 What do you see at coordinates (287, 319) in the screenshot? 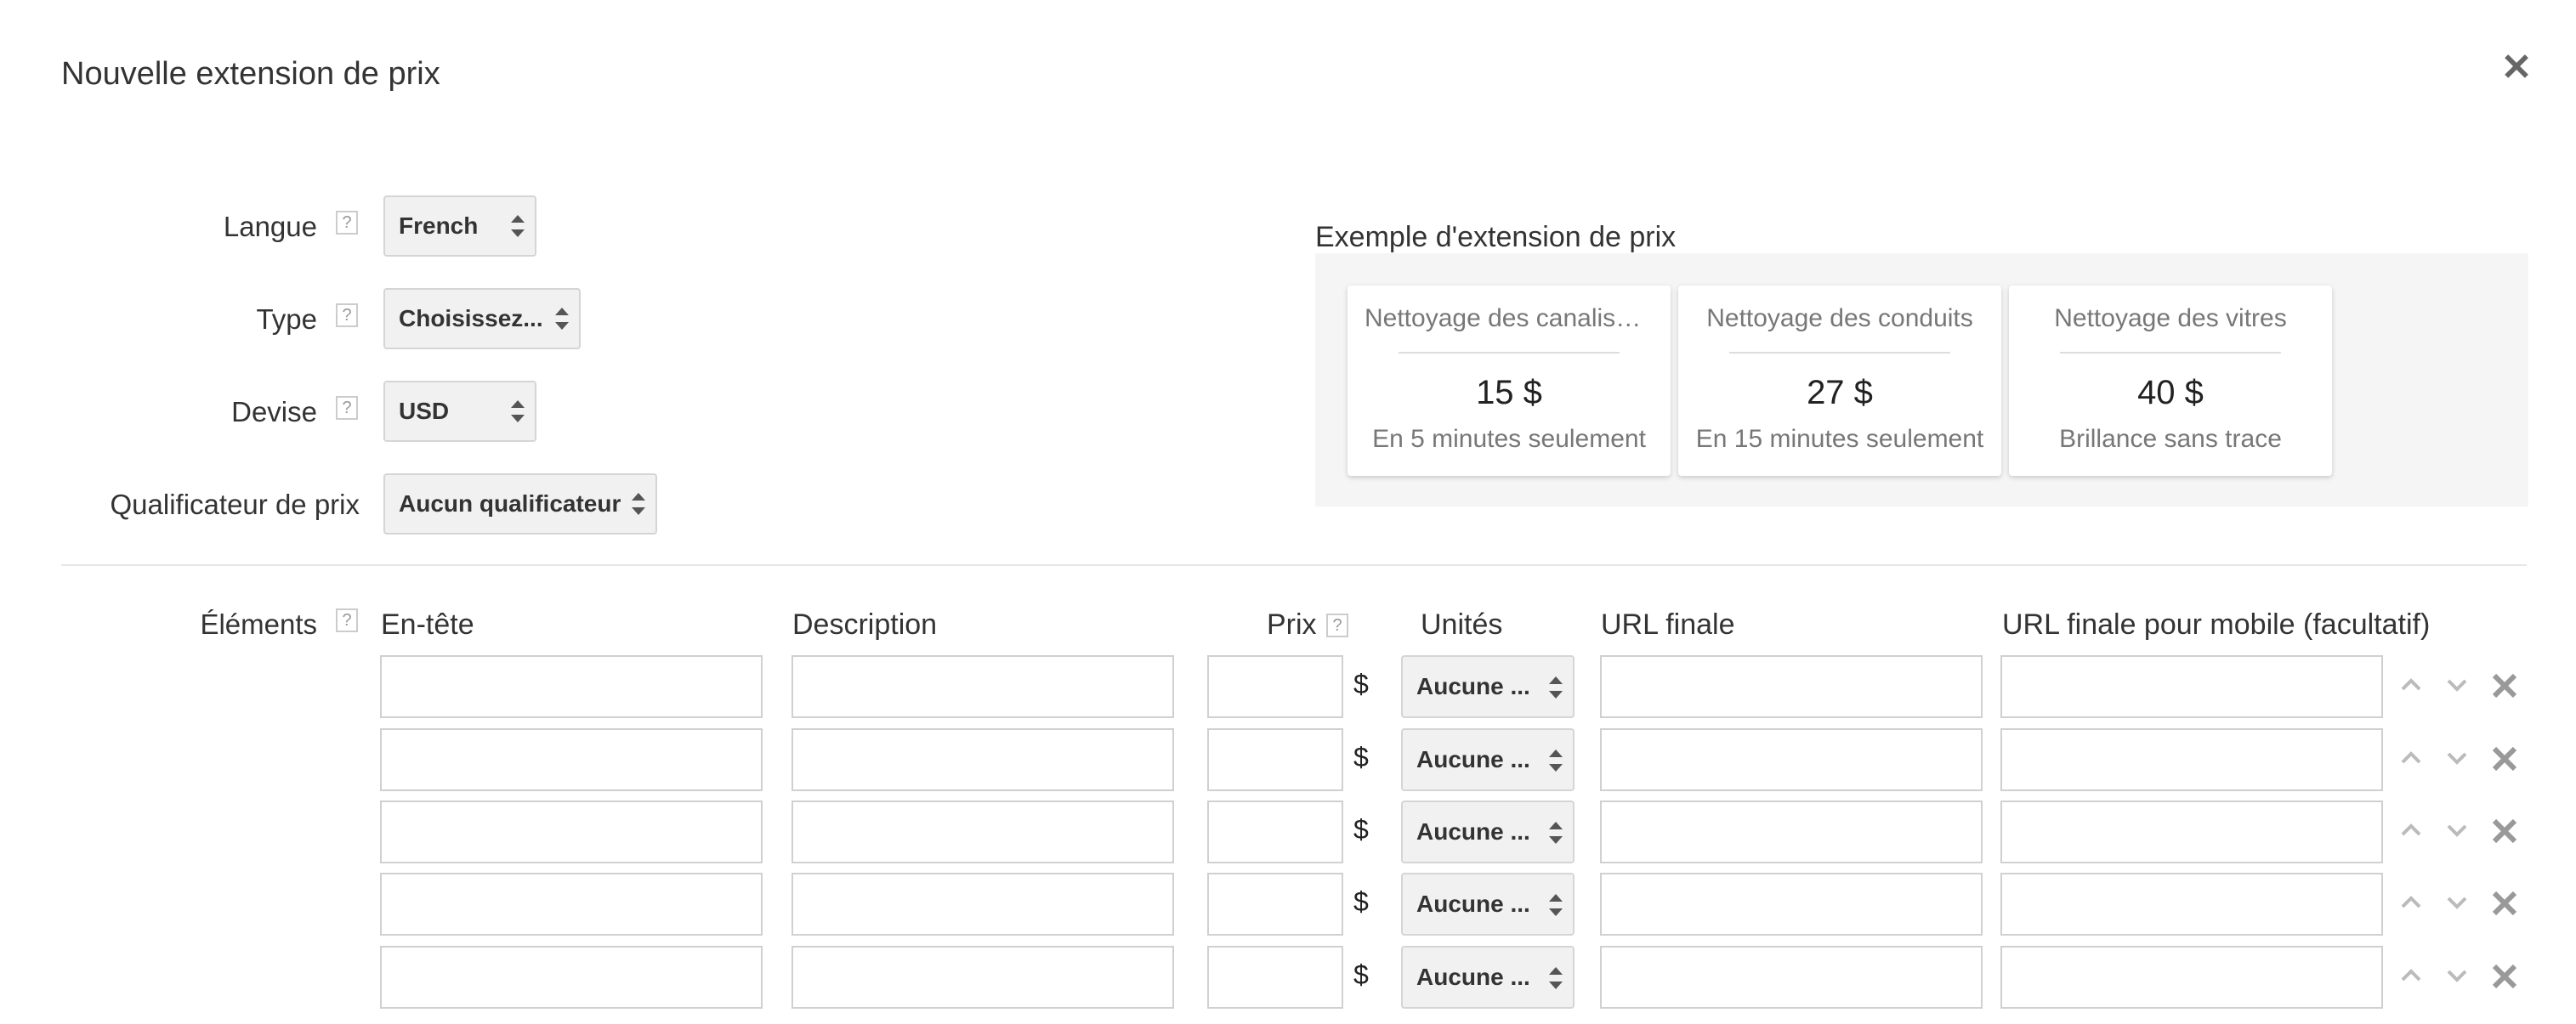
I see `type-label: Type` at bounding box center [287, 319].